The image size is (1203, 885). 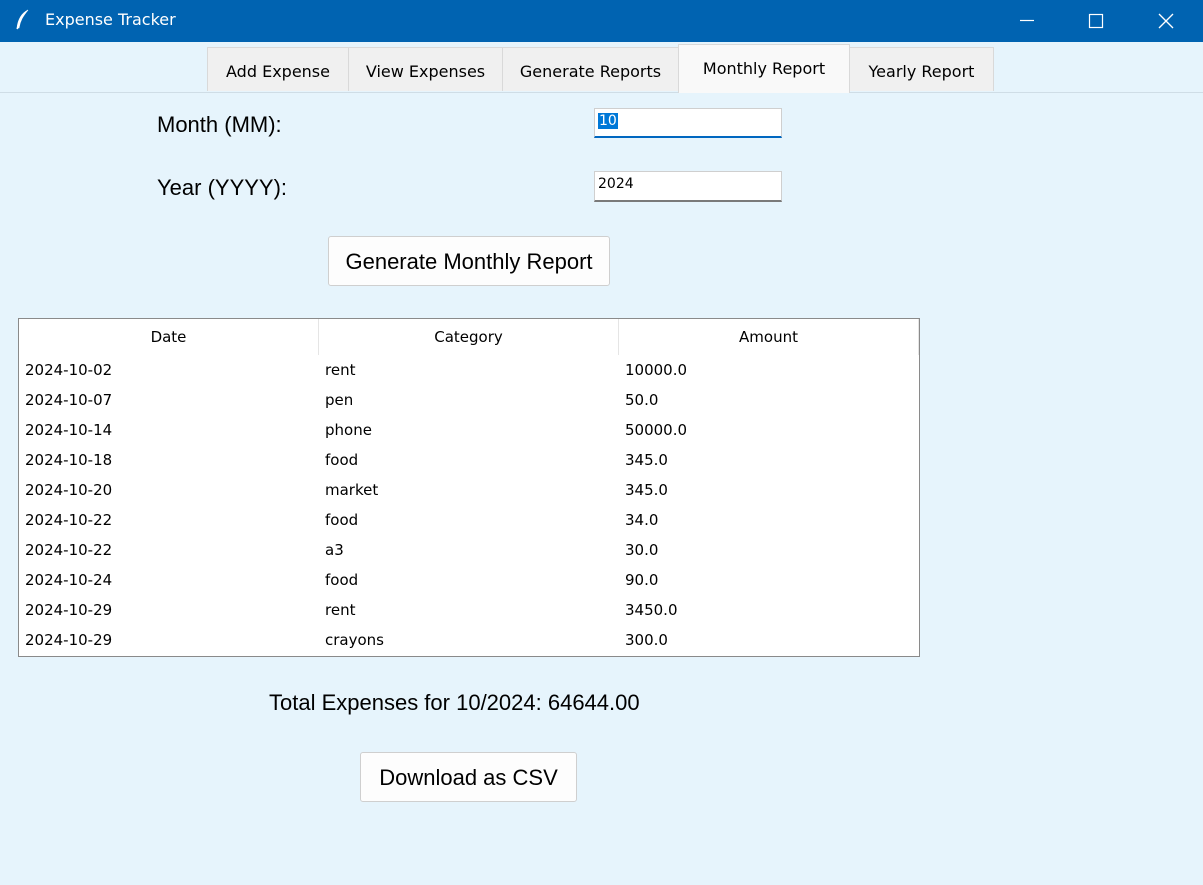 What do you see at coordinates (642, 520) in the screenshot?
I see `cell-amount: 34.0` at bounding box center [642, 520].